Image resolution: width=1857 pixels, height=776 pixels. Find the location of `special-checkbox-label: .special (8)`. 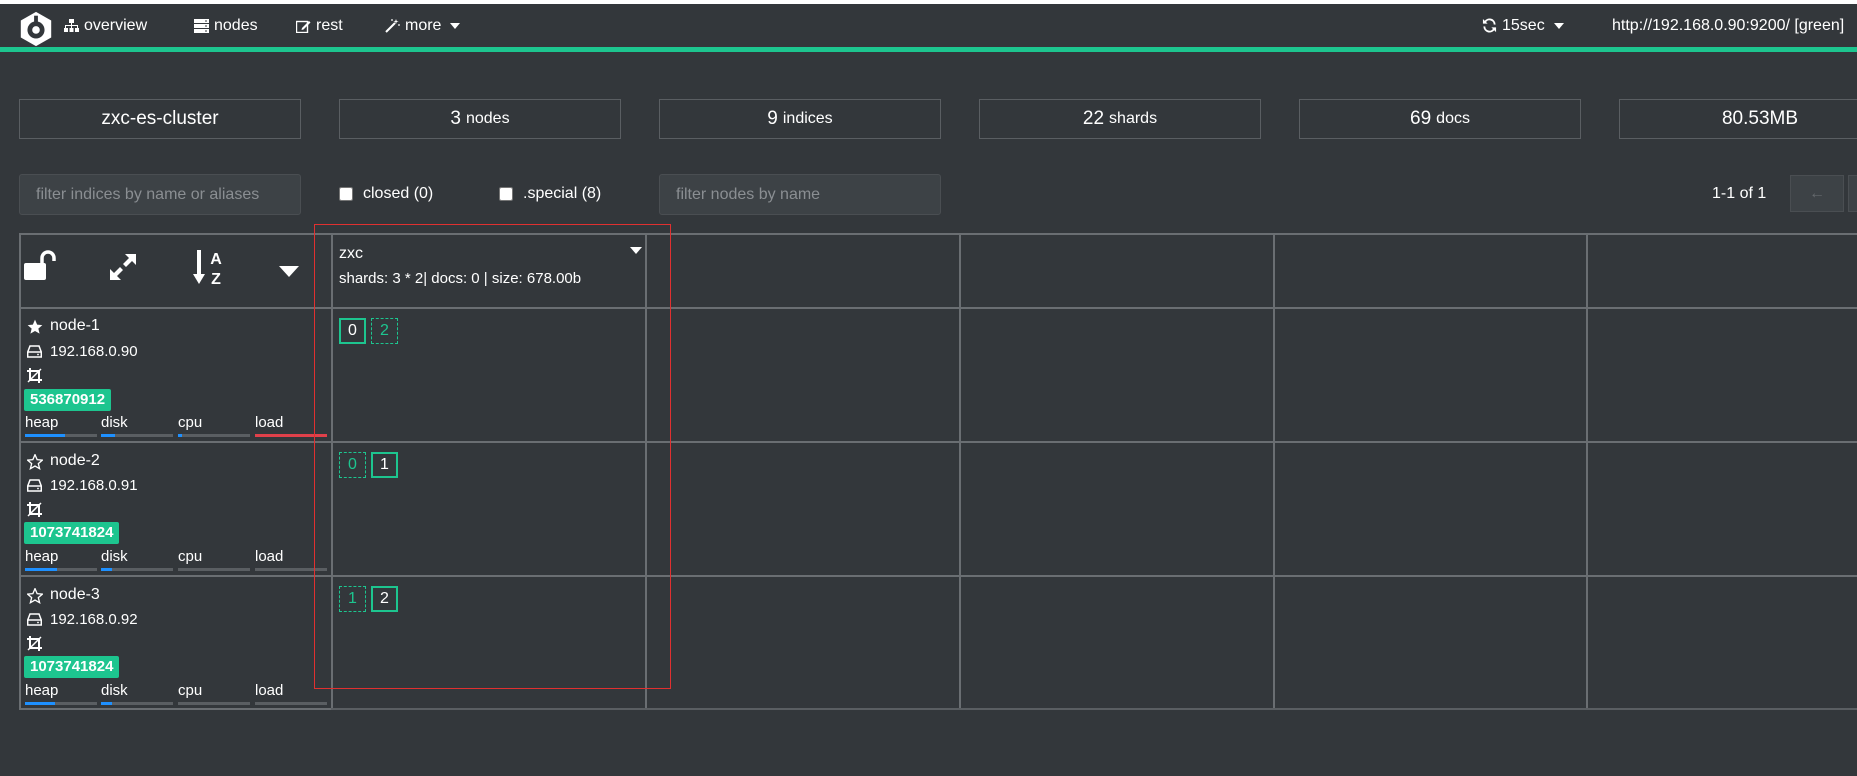

special-checkbox-label: .special (8) is located at coordinates (562, 193).